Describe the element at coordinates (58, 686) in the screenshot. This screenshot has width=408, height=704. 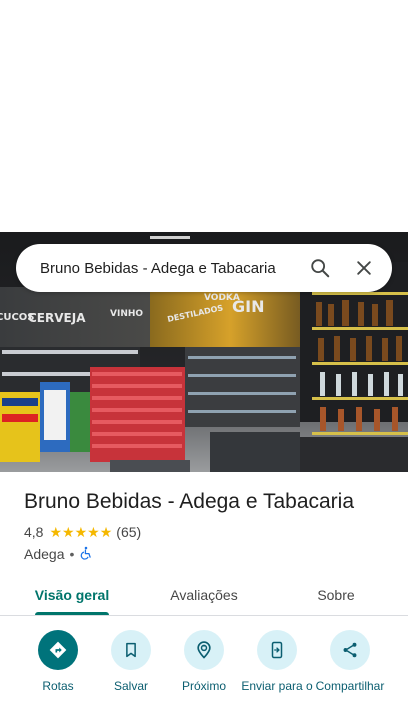
I see `directions-label: Rotas` at that location.